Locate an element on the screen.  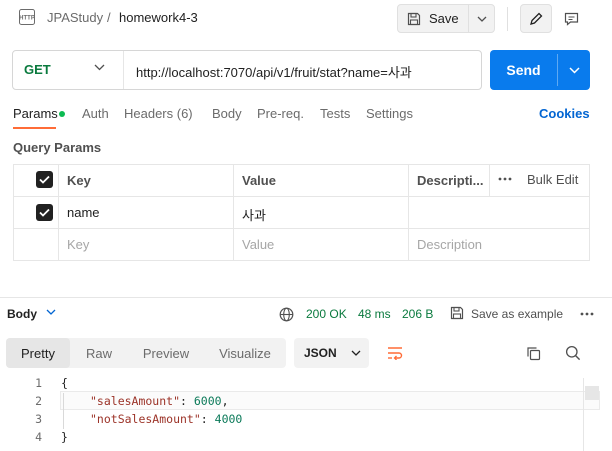
line-number: 1 is located at coordinates (38, 383).